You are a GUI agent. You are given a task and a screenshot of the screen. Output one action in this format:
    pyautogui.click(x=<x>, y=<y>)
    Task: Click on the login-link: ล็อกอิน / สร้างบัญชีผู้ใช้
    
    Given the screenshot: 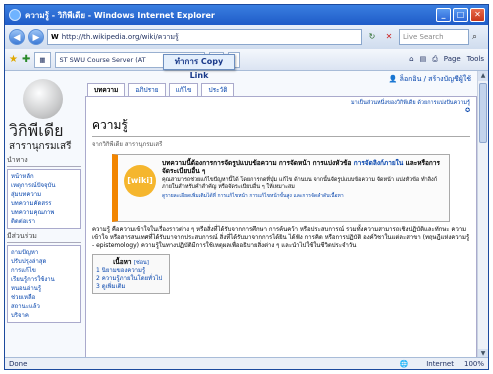 What is the action you would take?
    pyautogui.click(x=435, y=79)
    